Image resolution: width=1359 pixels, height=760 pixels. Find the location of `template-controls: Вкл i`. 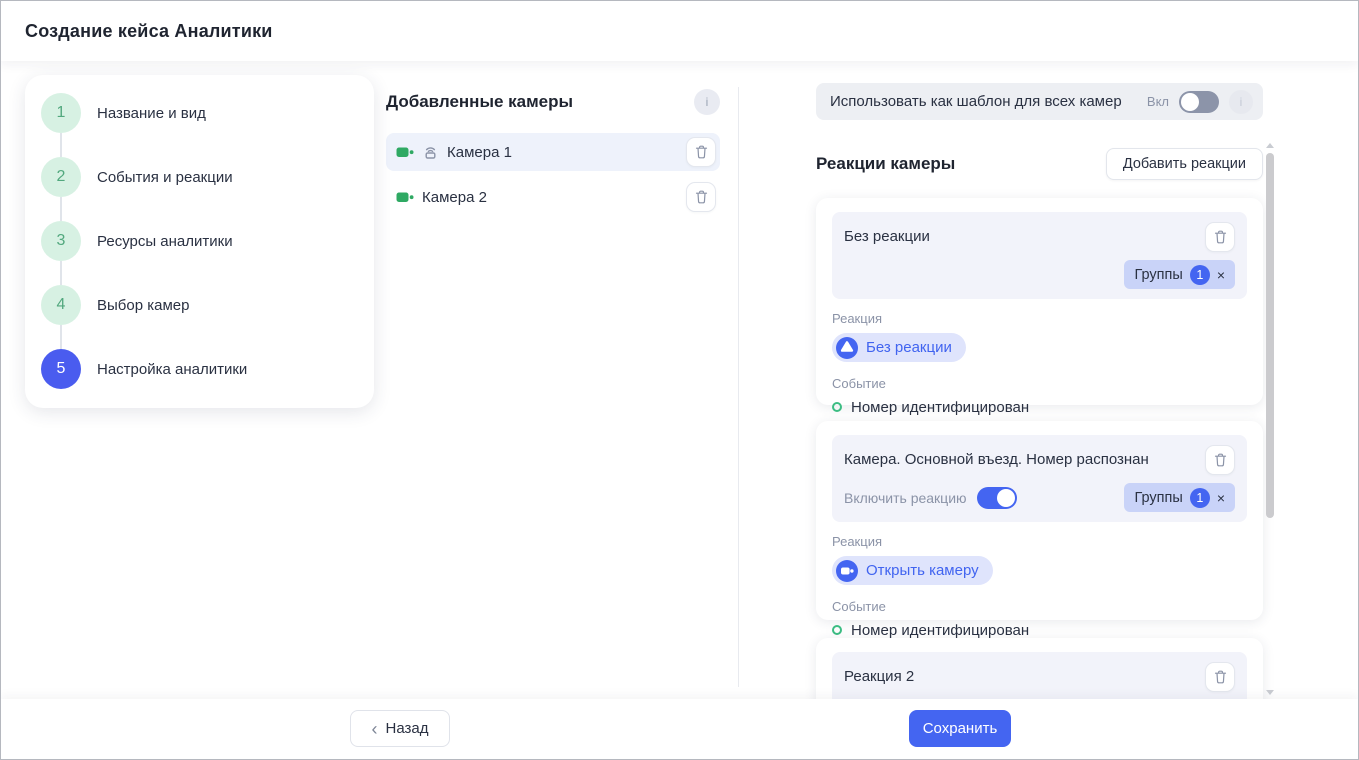

template-controls: Вкл i is located at coordinates (1199, 101).